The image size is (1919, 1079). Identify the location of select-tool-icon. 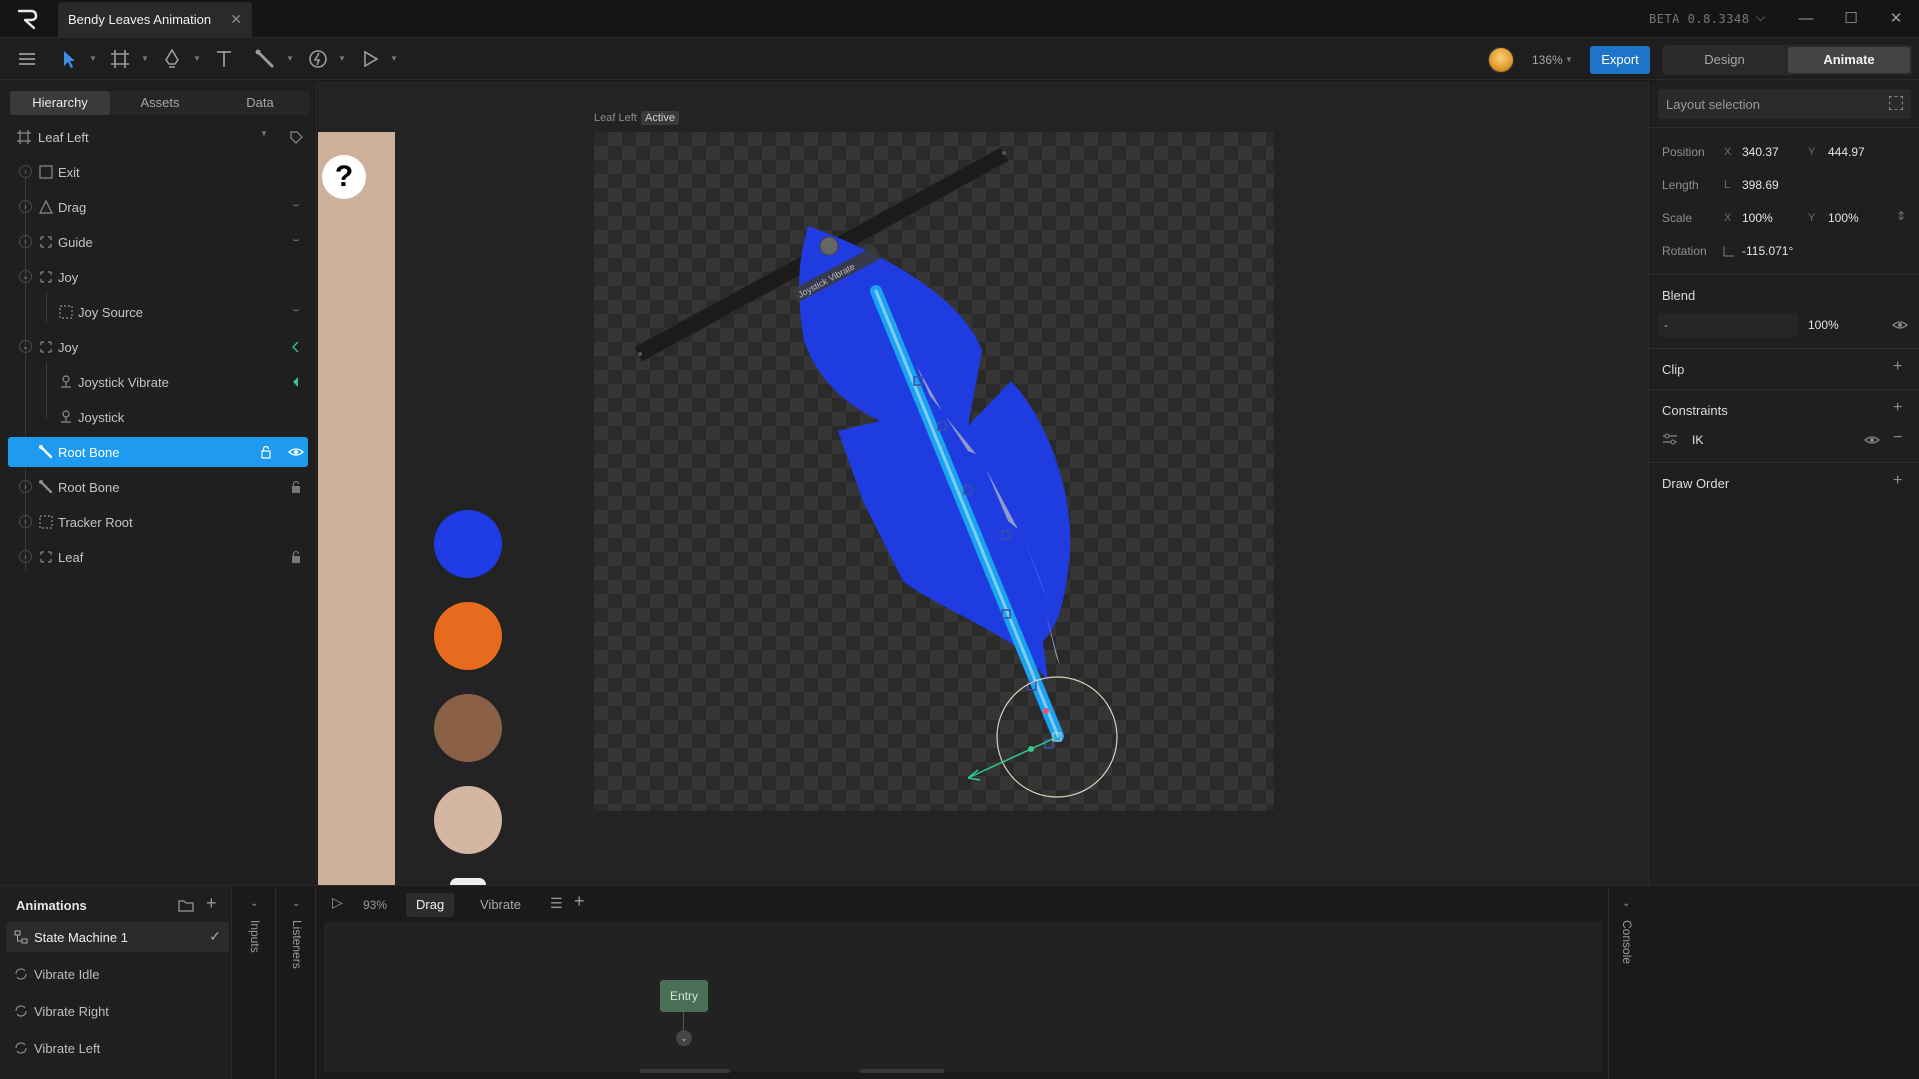
(69, 59).